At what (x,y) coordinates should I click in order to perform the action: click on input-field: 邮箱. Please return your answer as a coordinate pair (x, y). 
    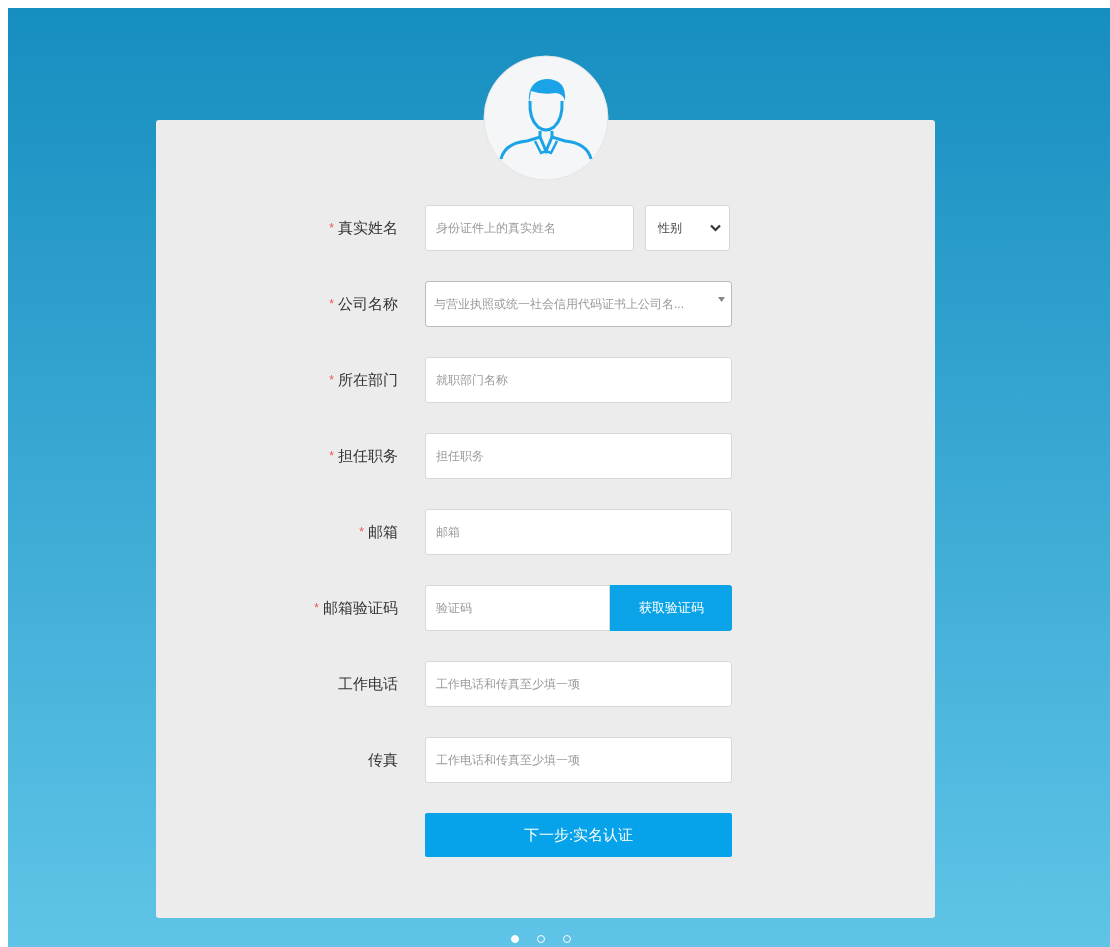
    Looking at the image, I should click on (578, 532).